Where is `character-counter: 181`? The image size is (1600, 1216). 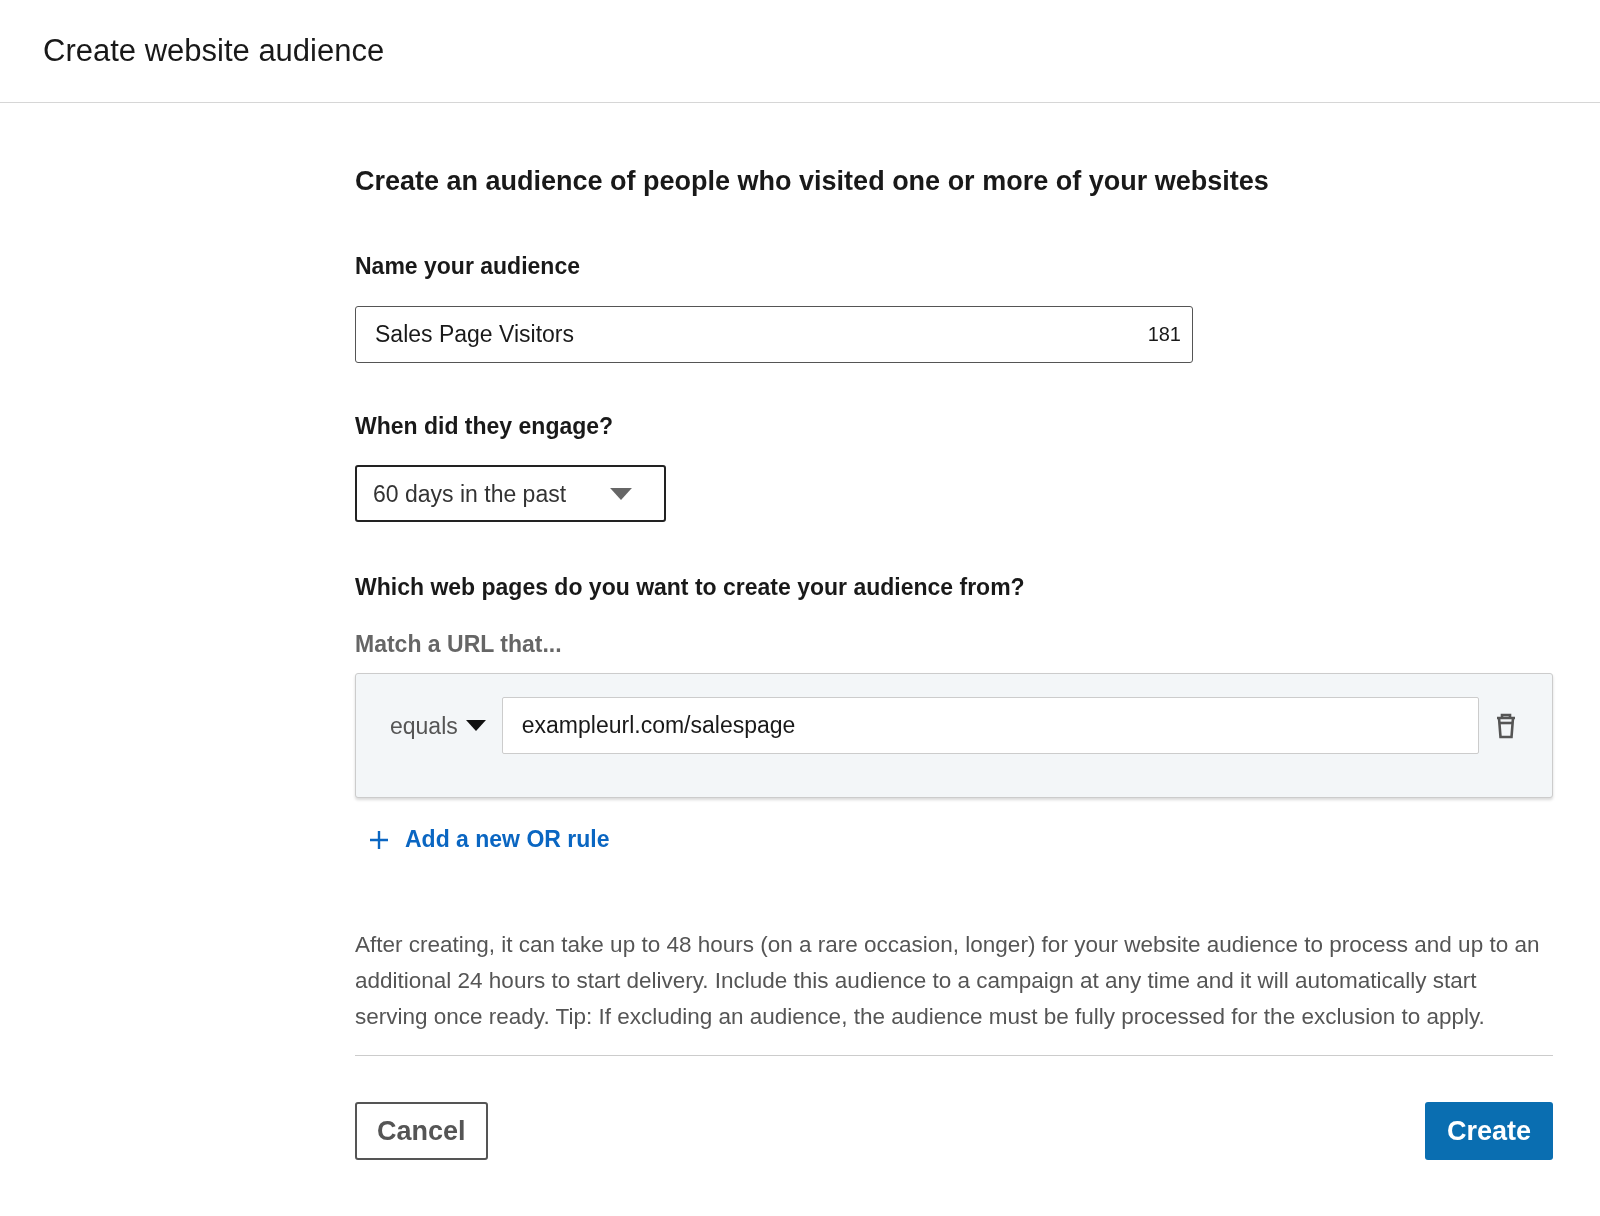 character-counter: 181 is located at coordinates (1164, 335).